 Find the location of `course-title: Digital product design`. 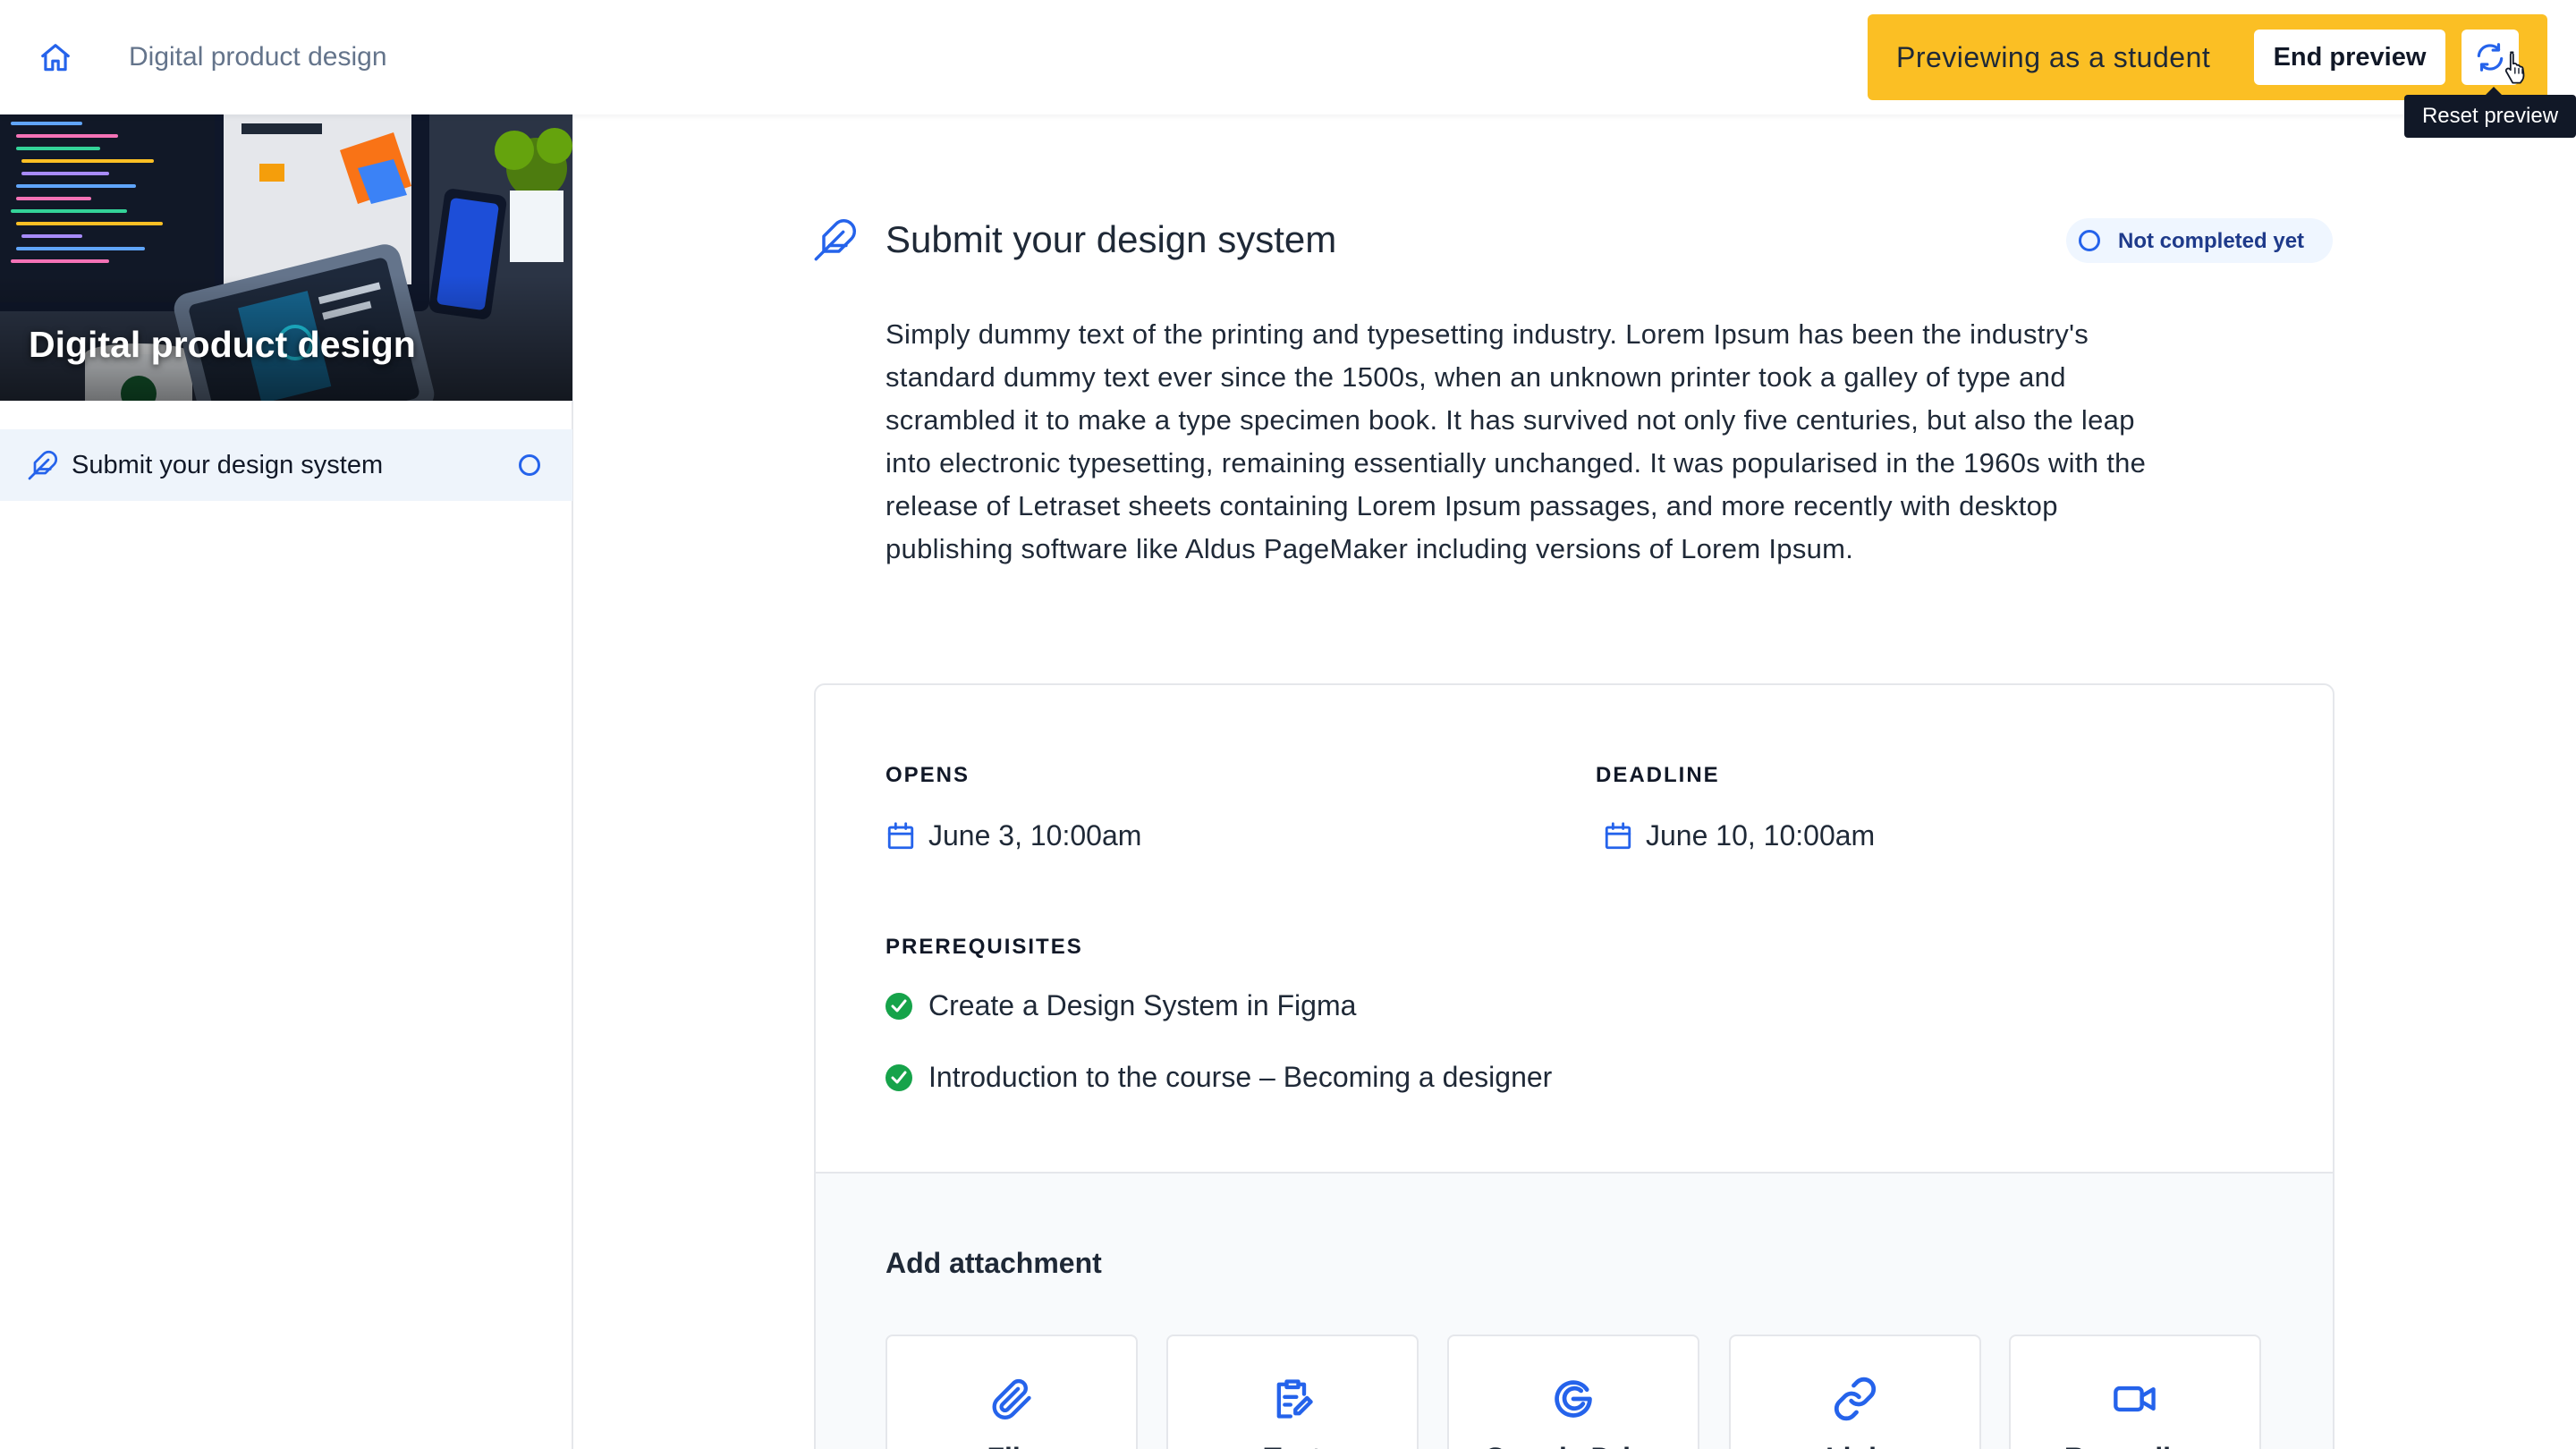

course-title: Digital product design is located at coordinates (222, 344).